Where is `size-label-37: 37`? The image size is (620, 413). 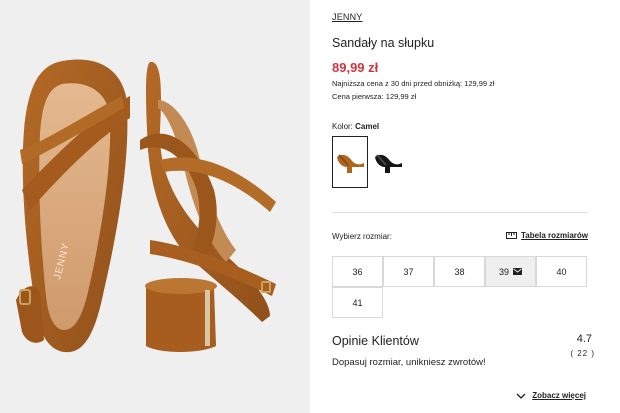
size-label-37: 37 is located at coordinates (408, 271).